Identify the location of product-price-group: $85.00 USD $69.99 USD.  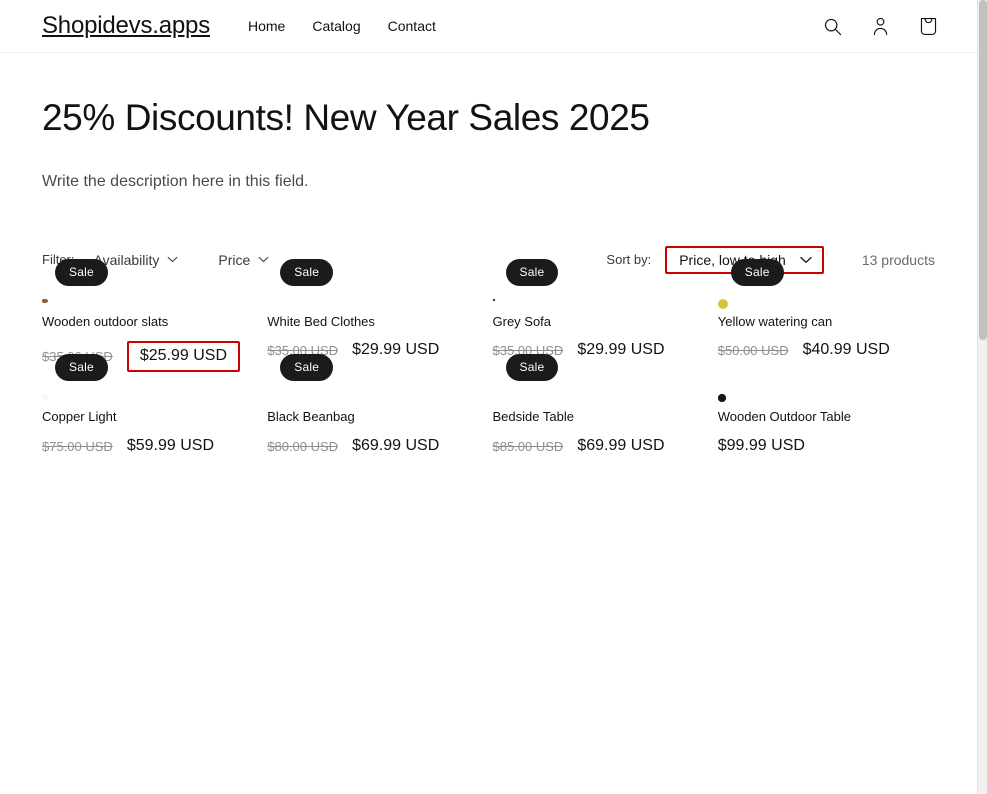
(601, 446).